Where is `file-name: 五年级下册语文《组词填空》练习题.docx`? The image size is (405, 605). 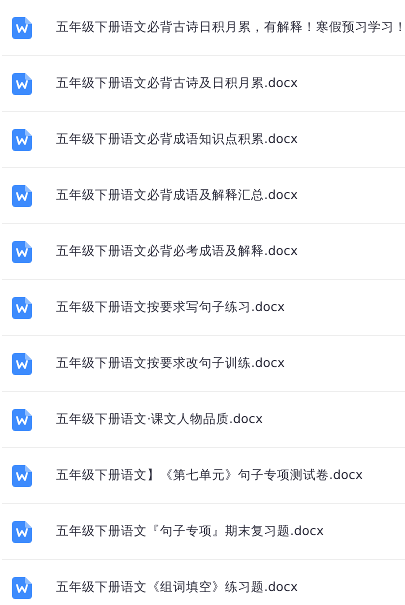 file-name: 五年级下册语文《组词填空》练习题.docx is located at coordinates (177, 587).